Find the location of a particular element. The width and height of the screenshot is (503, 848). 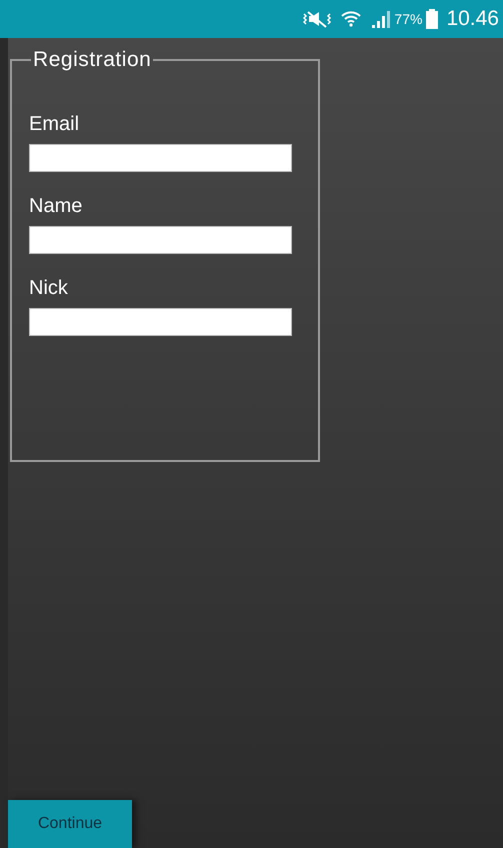

battery-percent: 77% is located at coordinates (408, 19).